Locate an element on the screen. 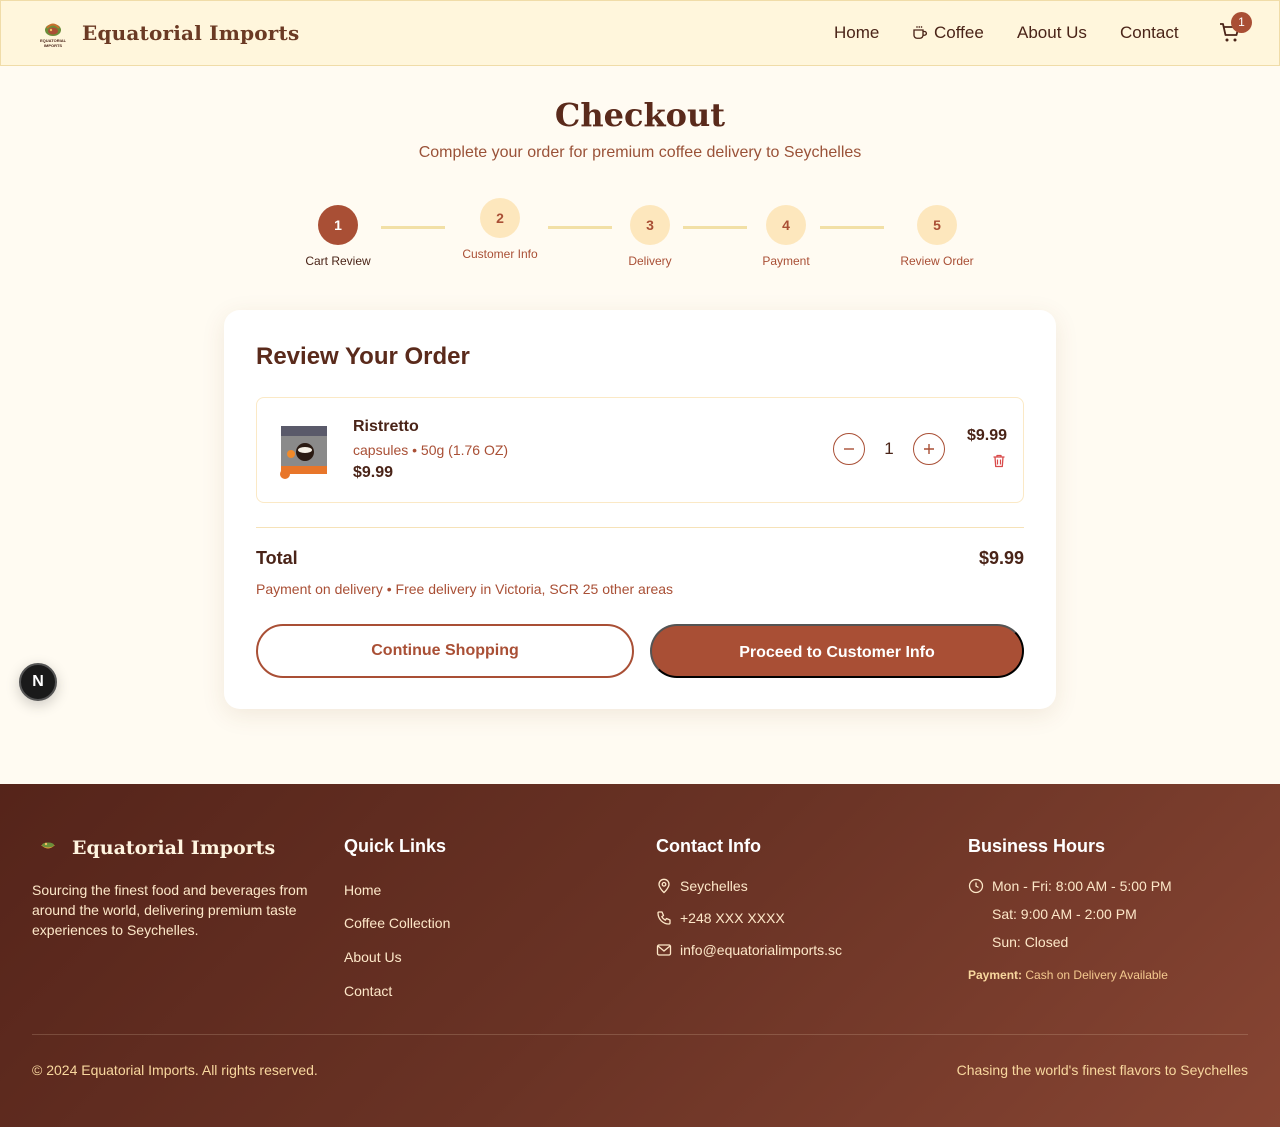  contact-email: info@equatorialimports.sc is located at coordinates (749, 950).